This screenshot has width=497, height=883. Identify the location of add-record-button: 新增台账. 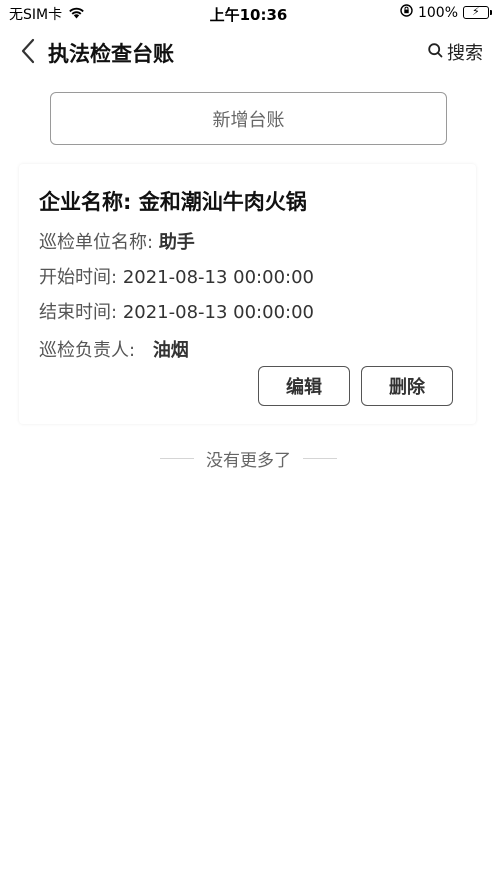
(248, 118).